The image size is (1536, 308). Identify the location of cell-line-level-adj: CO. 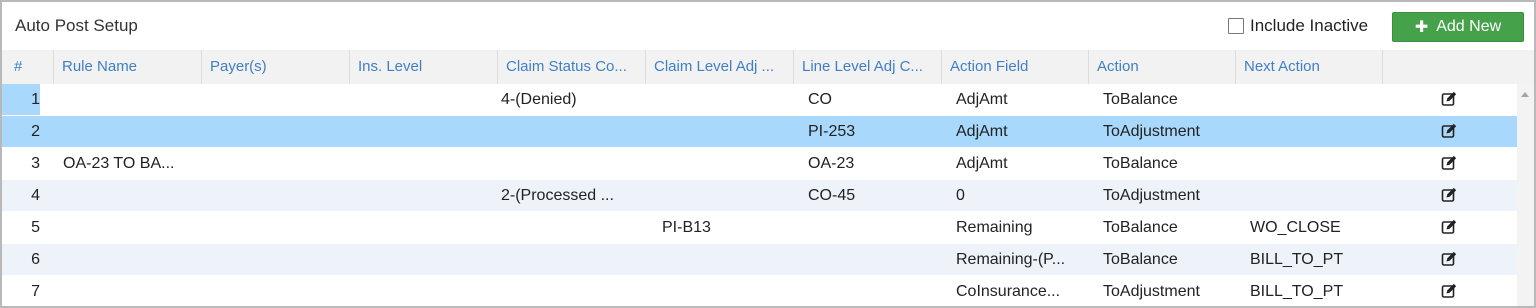
(820, 99).